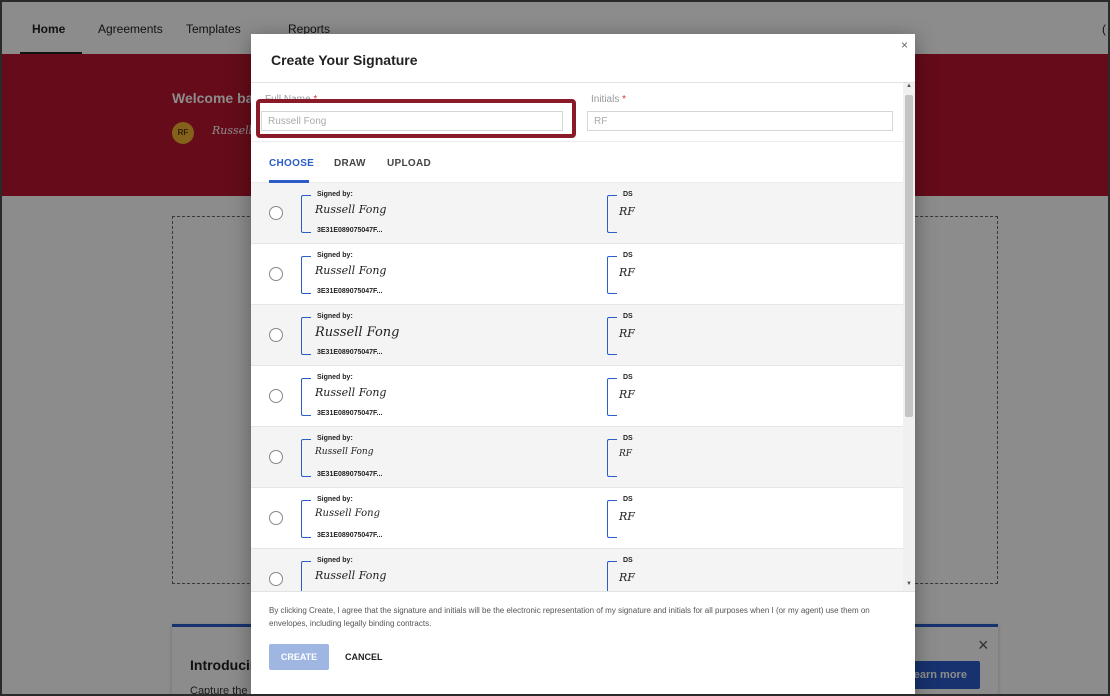 Image resolution: width=1110 pixels, height=696 pixels. What do you see at coordinates (291, 163) in the screenshot?
I see `tab-choose: CHOOSE` at bounding box center [291, 163].